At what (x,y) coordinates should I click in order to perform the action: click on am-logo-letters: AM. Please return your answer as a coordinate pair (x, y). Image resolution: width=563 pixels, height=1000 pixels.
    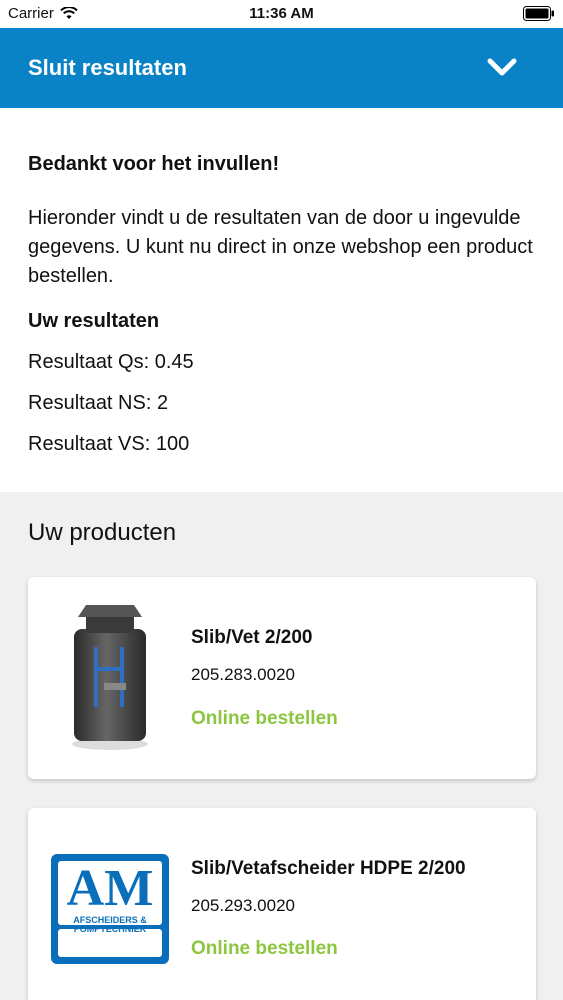
    Looking at the image, I should click on (110, 888).